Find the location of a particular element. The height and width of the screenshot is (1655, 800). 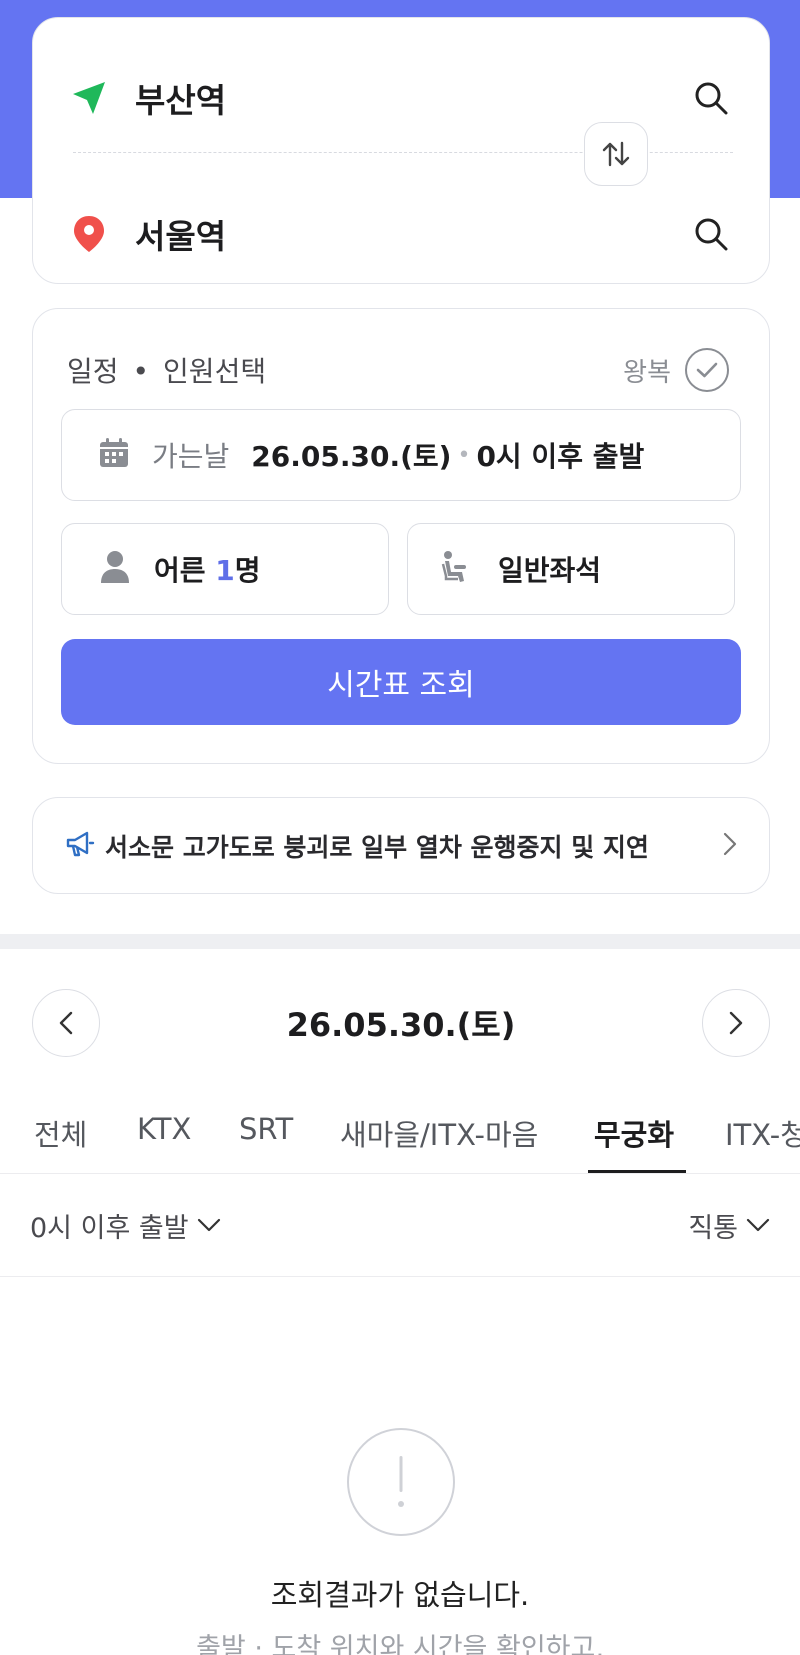

schedule-subtitle-text: 인원선택 is located at coordinates (215, 371).